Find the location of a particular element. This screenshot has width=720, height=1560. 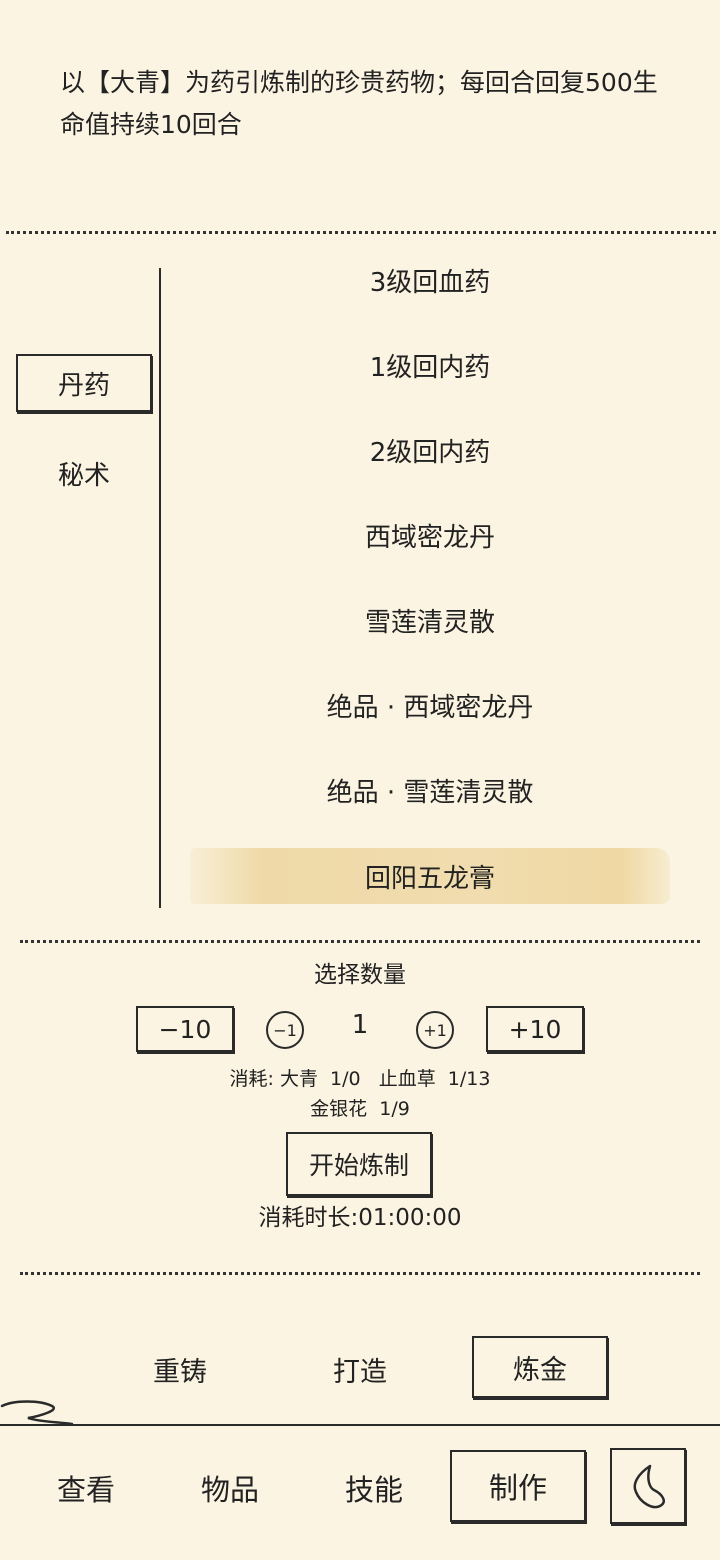

recipe-label: 3级回血药 is located at coordinates (430, 282).